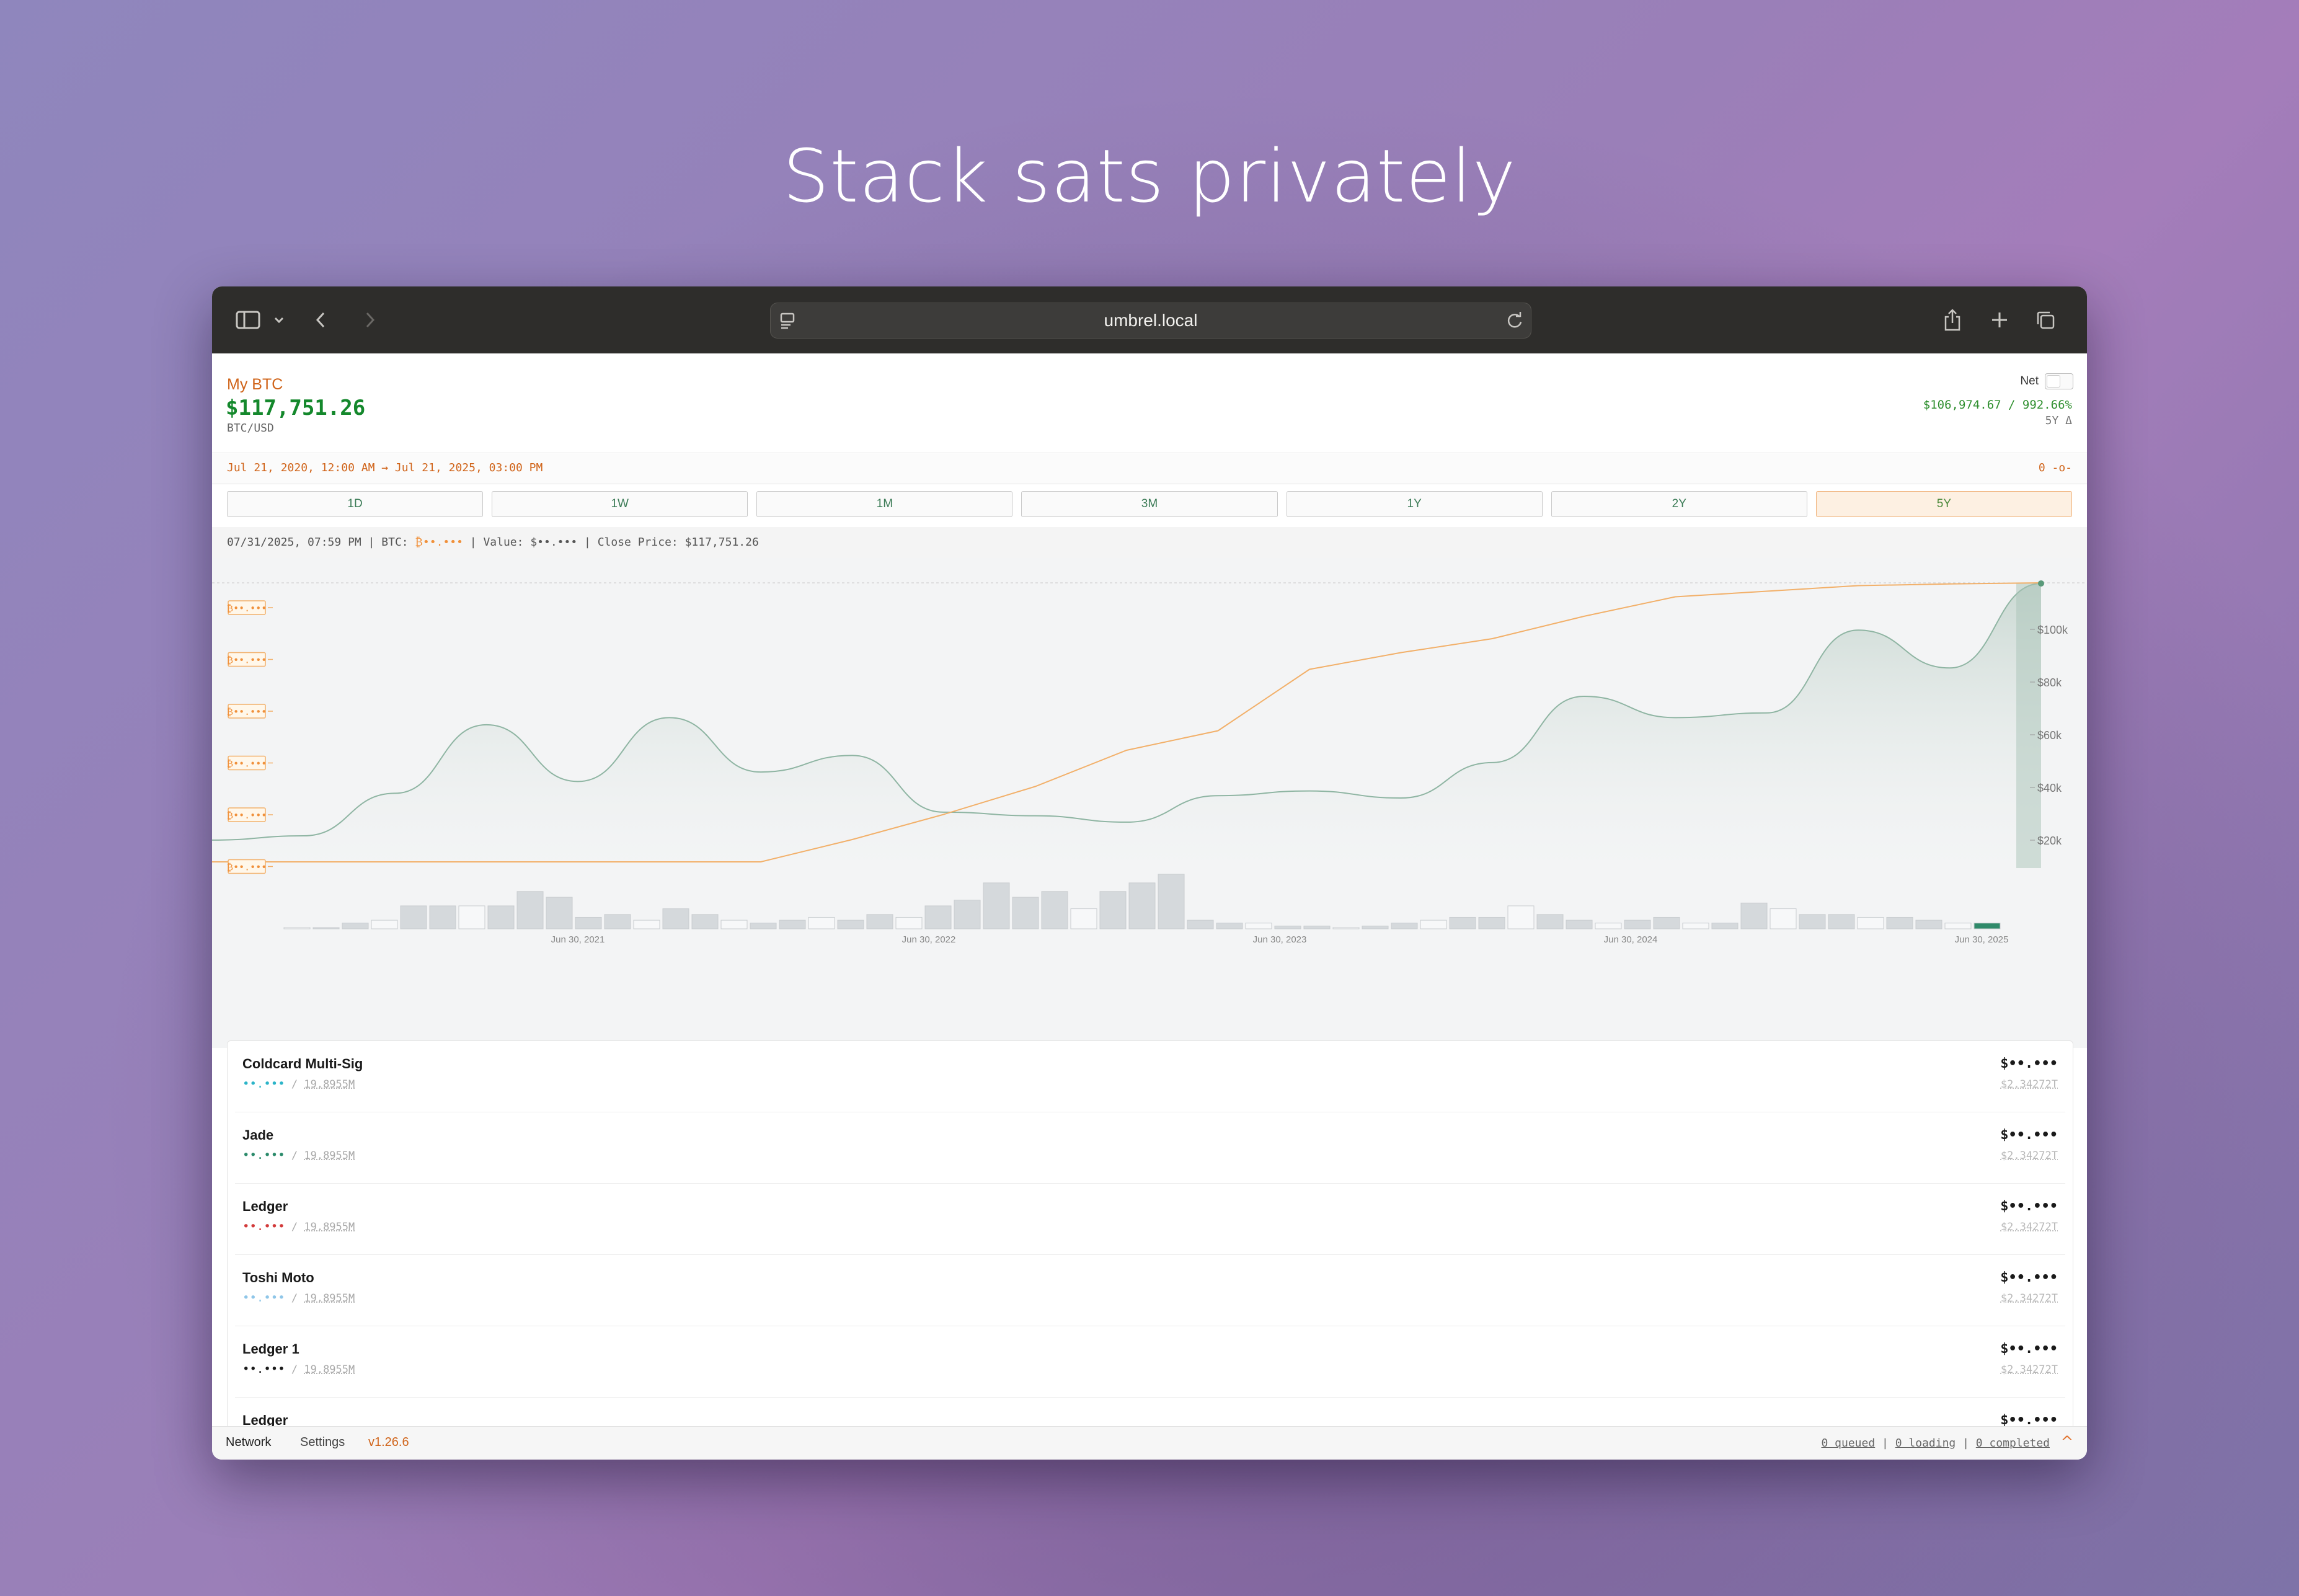 The height and width of the screenshot is (1596, 2299). What do you see at coordinates (1514, 321) in the screenshot?
I see `reload-icon` at bounding box center [1514, 321].